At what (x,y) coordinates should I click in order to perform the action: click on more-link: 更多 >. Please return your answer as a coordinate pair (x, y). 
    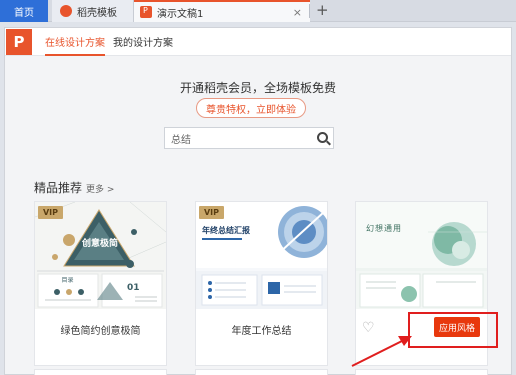
    Looking at the image, I should click on (100, 188).